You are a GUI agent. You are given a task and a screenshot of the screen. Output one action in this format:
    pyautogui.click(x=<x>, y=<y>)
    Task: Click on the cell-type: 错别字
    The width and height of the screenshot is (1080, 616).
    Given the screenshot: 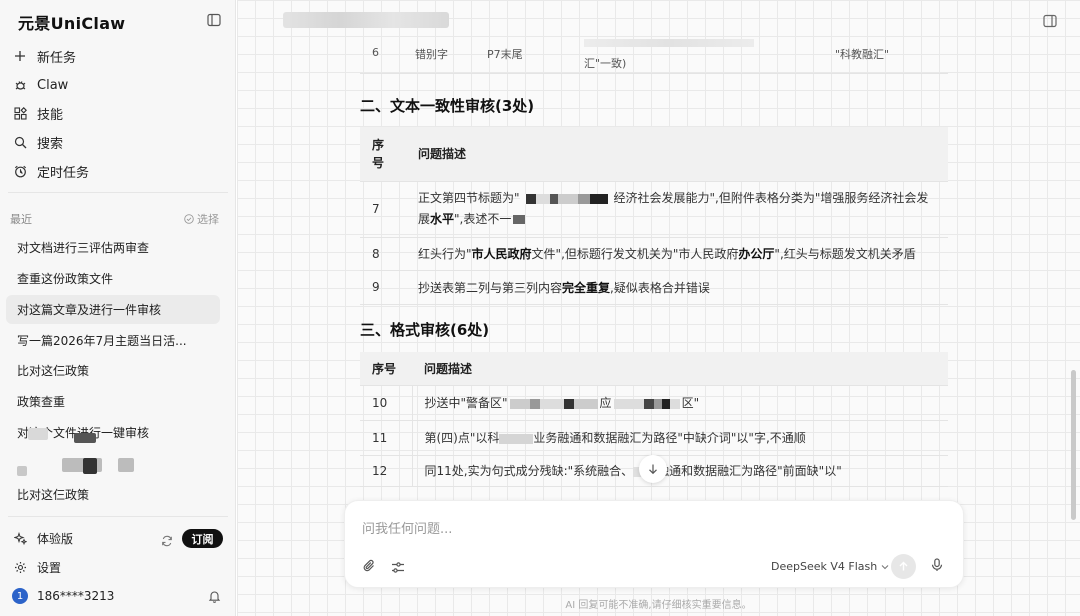 What is the action you would take?
    pyautogui.click(x=431, y=54)
    